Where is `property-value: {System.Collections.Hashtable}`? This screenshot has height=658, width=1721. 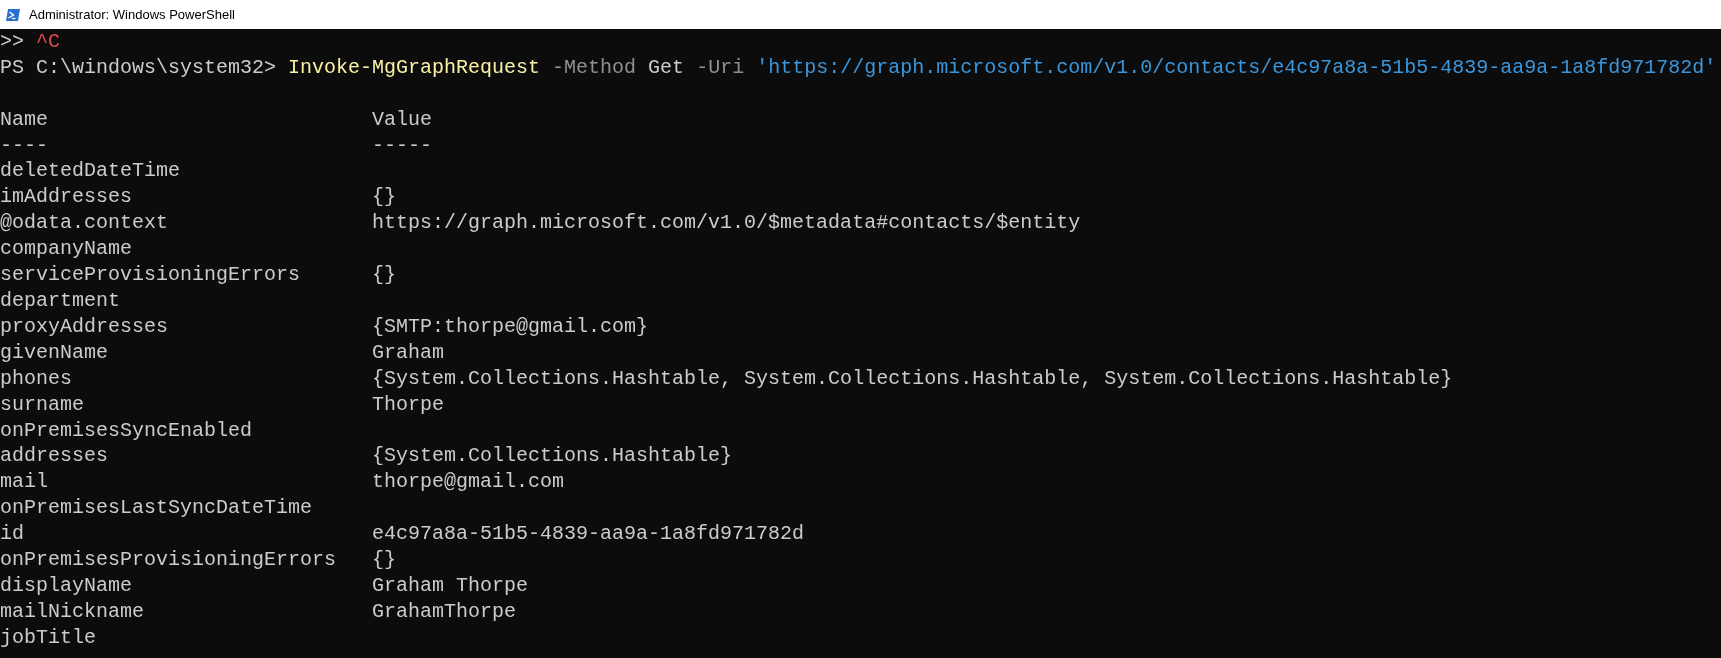
property-value: {System.Collections.Hashtable} is located at coordinates (553, 456).